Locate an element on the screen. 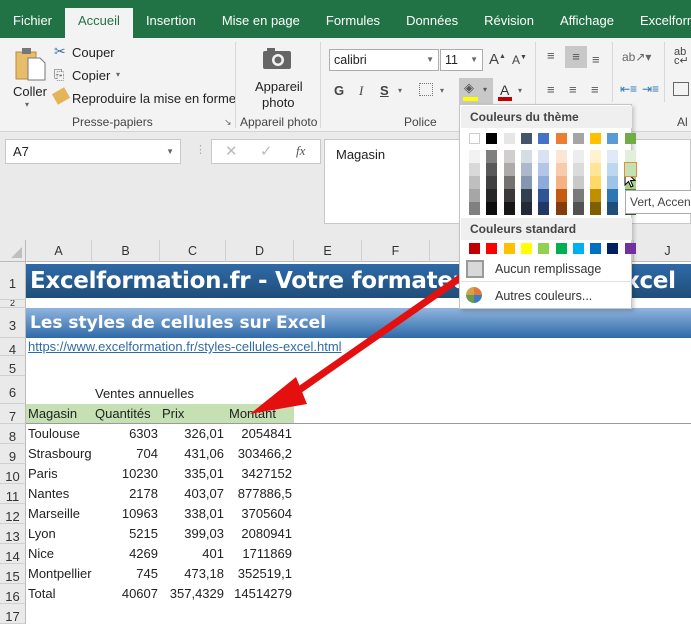 This screenshot has height=624, width=691. column-header-B: B is located at coordinates (126, 251).